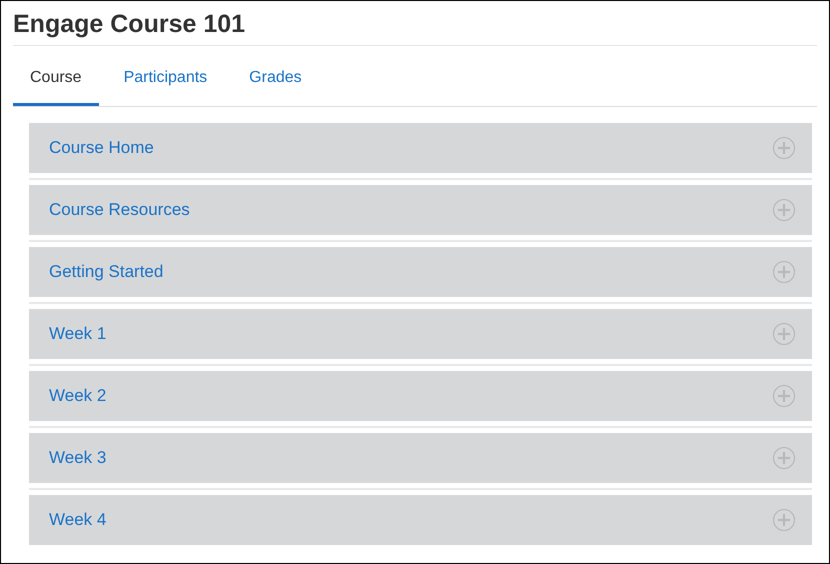 This screenshot has width=830, height=564. I want to click on section-link: Course Resources, so click(119, 210).